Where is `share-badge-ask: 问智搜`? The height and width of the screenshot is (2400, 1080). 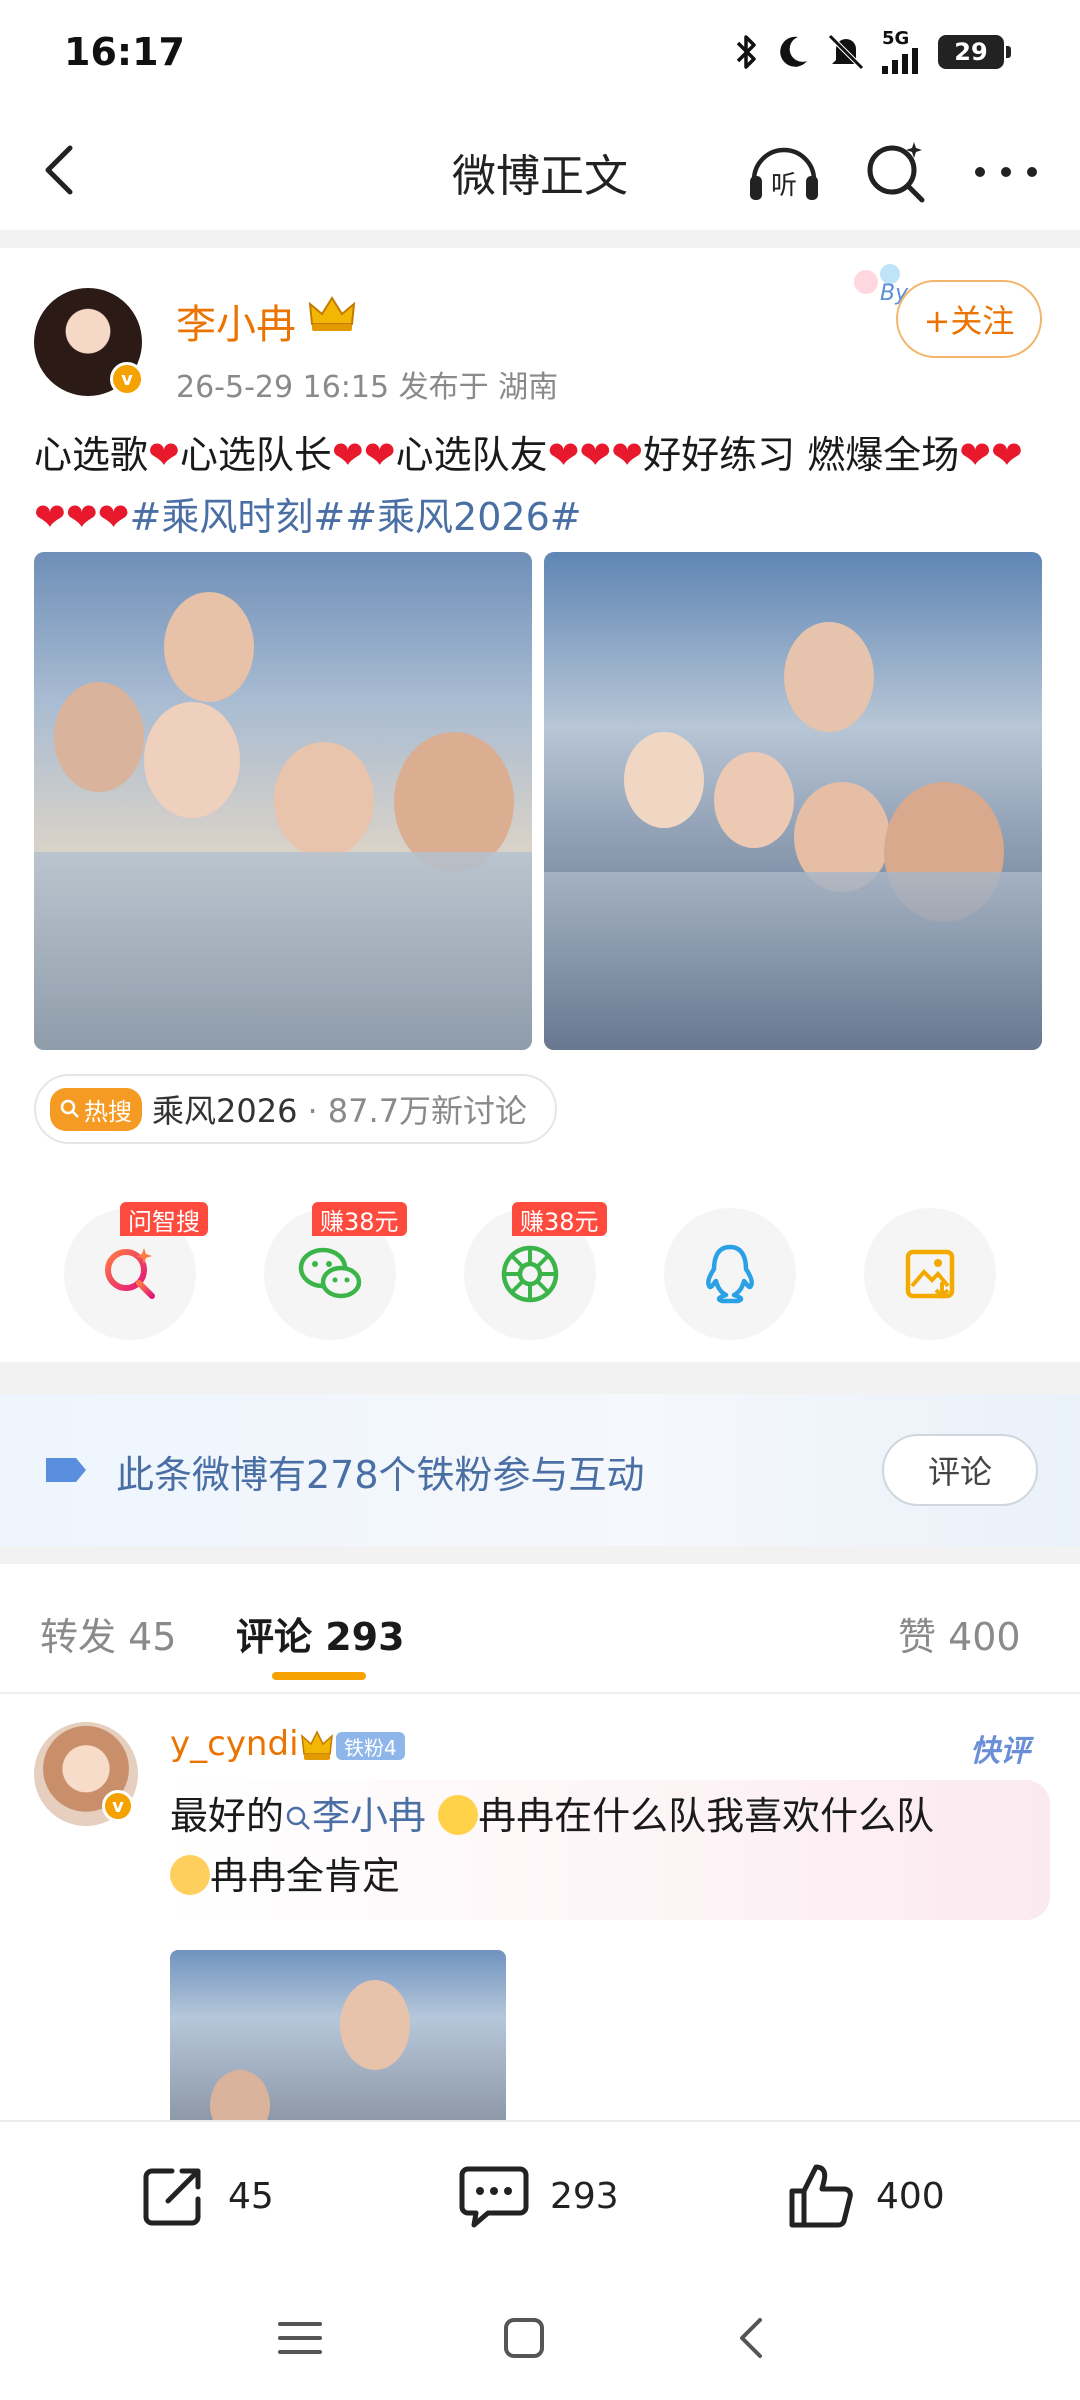
share-badge-ask: 问智搜 is located at coordinates (164, 1219).